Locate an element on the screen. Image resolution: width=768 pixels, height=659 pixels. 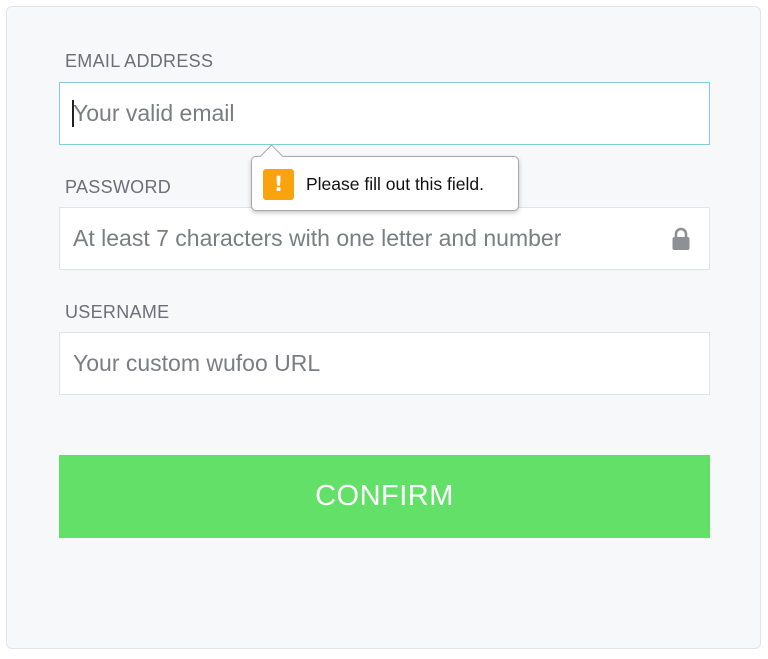
text-caret is located at coordinates (73, 113).